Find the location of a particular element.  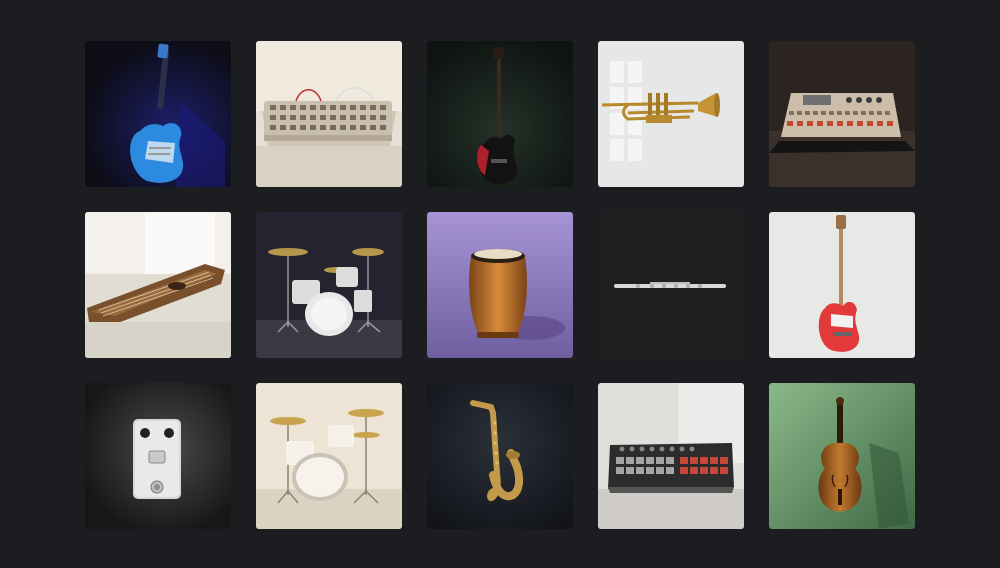

tile-trumpet is located at coordinates (671, 114).